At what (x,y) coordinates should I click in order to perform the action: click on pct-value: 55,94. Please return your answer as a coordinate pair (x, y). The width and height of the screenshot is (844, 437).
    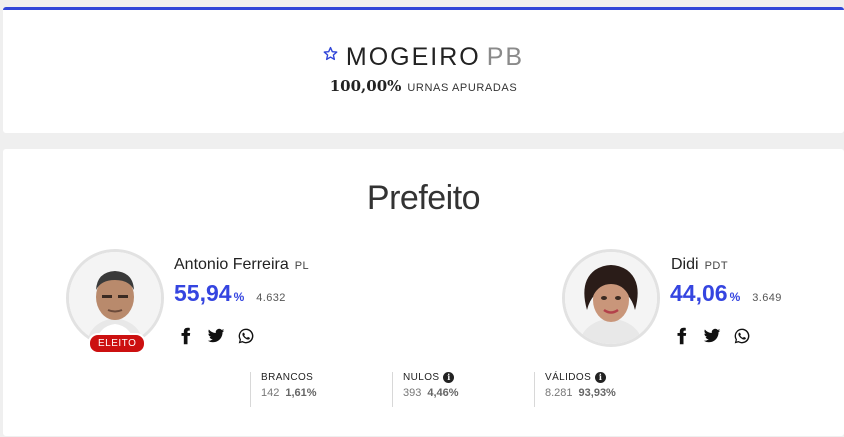
    Looking at the image, I should click on (203, 293).